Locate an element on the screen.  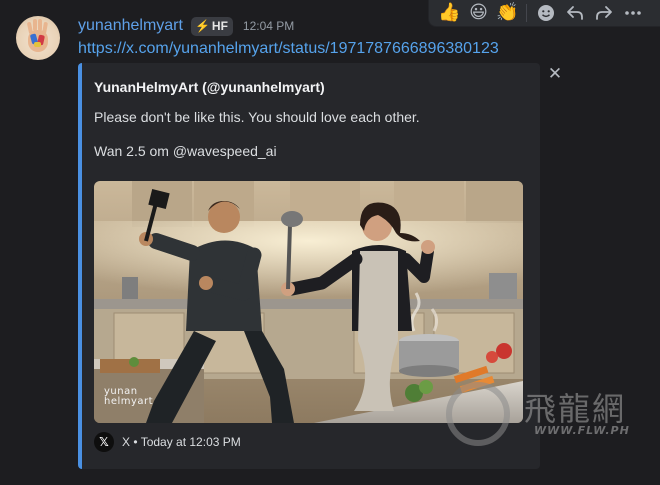
thumbs-up-reaction-button: 👍 is located at coordinates (449, 13).